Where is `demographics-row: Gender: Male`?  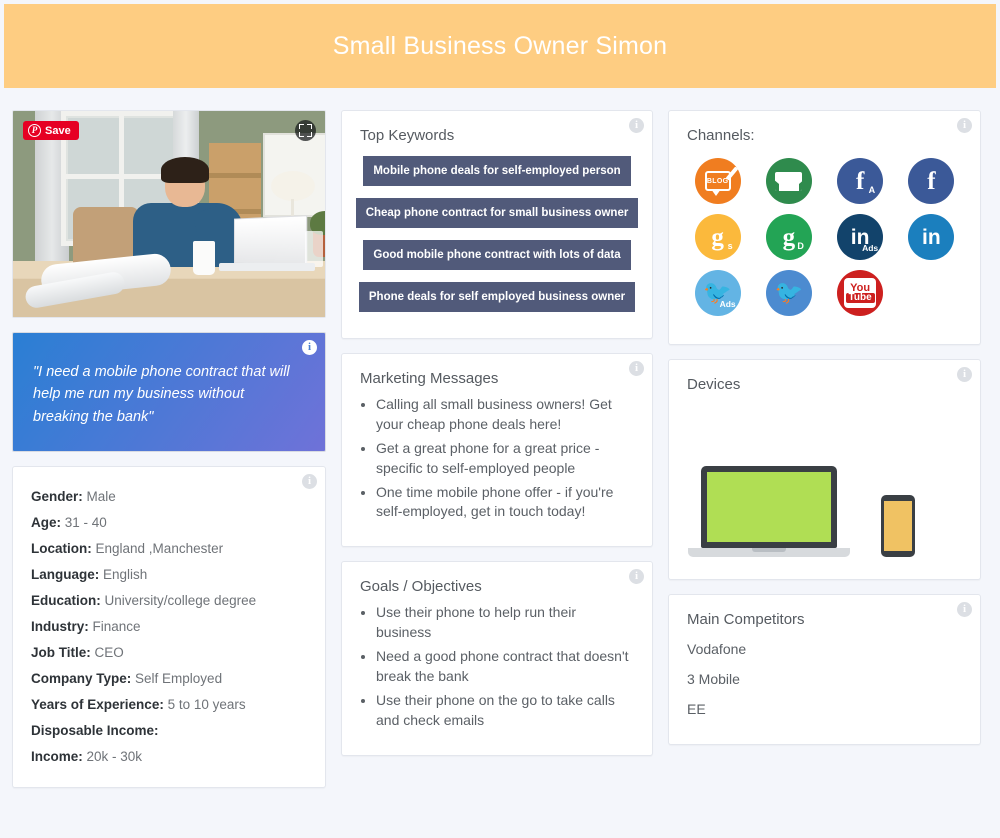 demographics-row: Gender: Male is located at coordinates (169, 496).